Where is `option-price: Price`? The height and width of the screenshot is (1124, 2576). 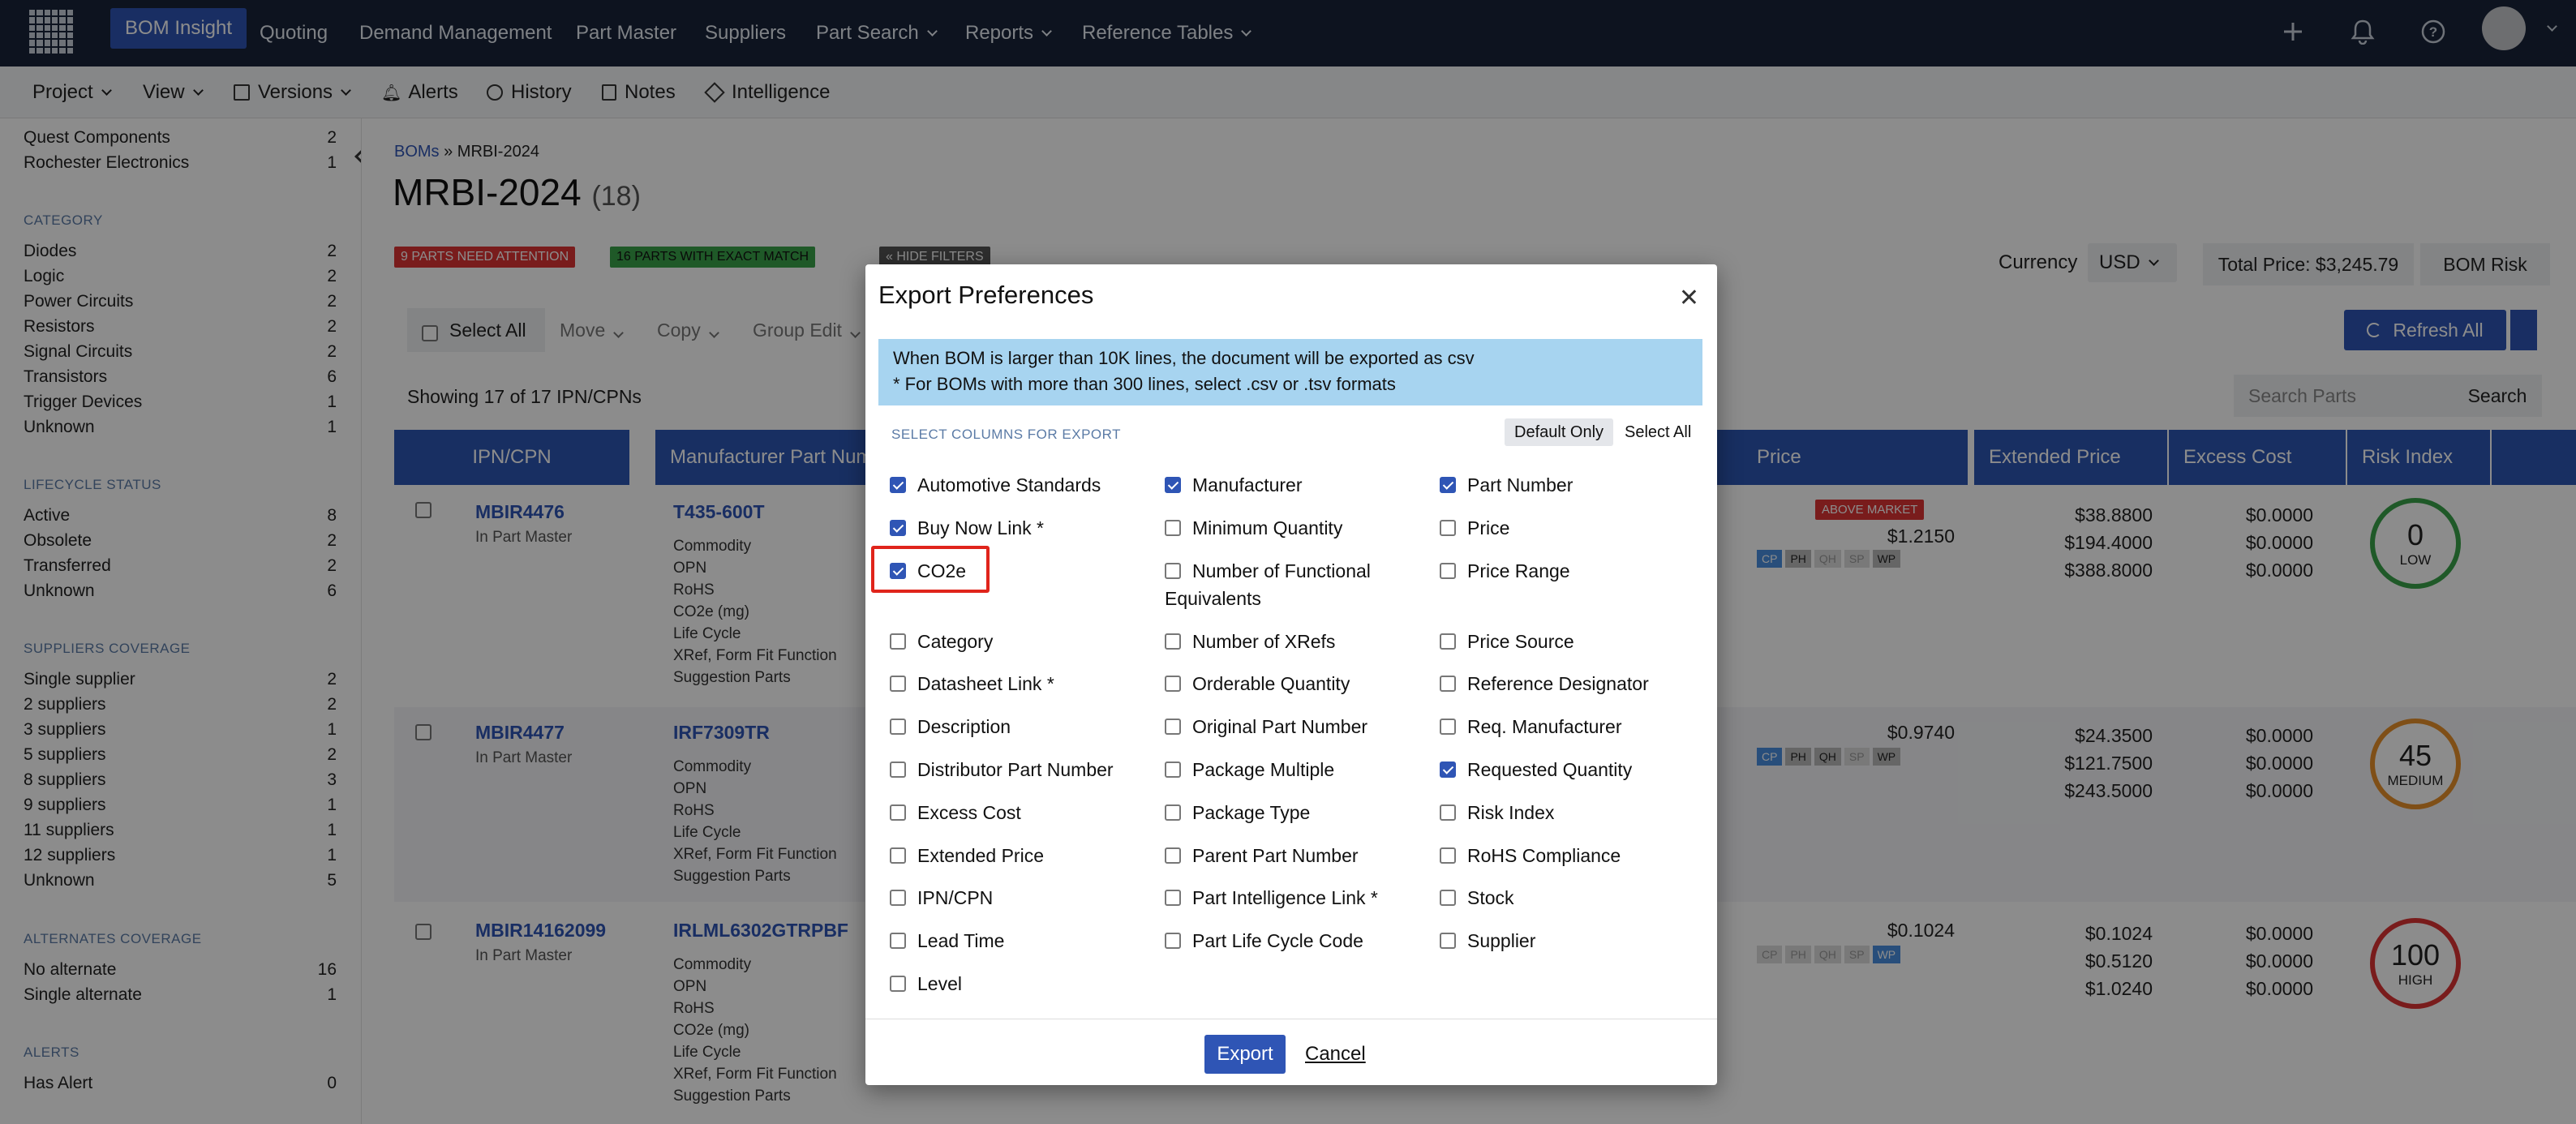
option-price: Price is located at coordinates (1474, 528).